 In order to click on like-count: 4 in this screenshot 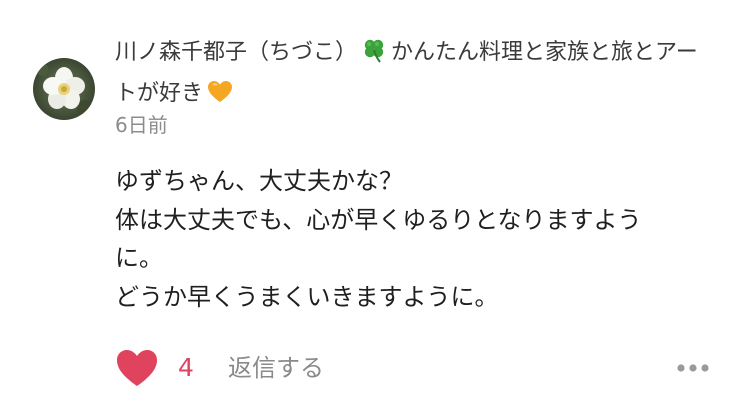, I will do `click(186, 367)`.